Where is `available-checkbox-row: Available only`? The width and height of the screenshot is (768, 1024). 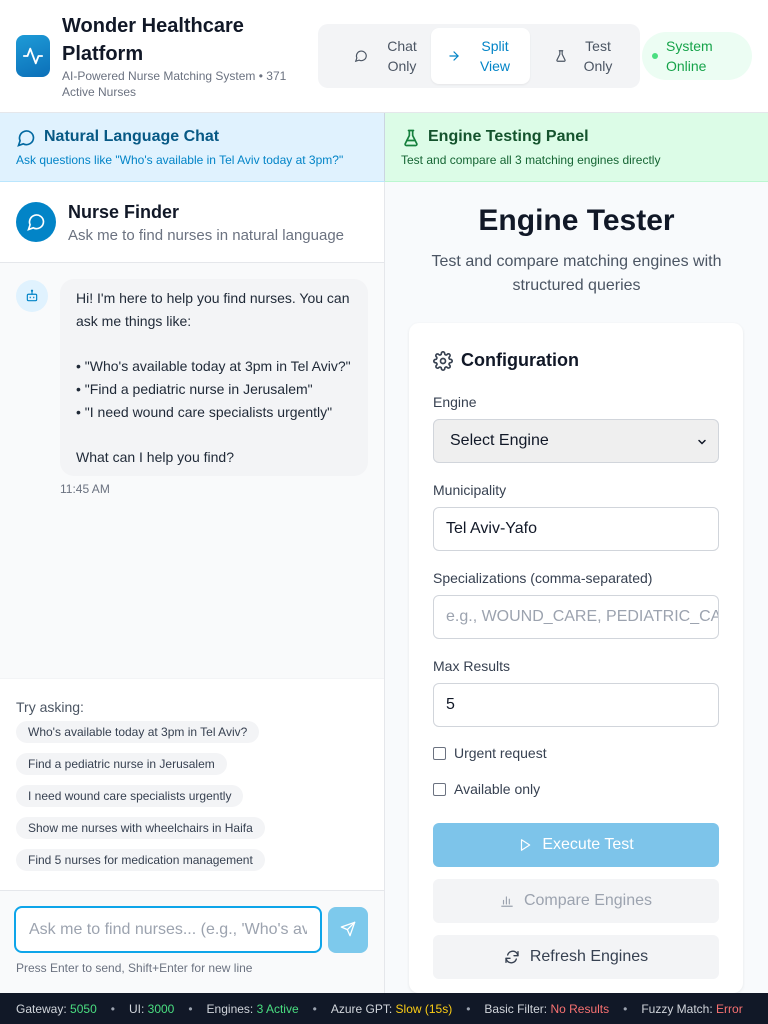
available-checkbox-row: Available only is located at coordinates (486, 789).